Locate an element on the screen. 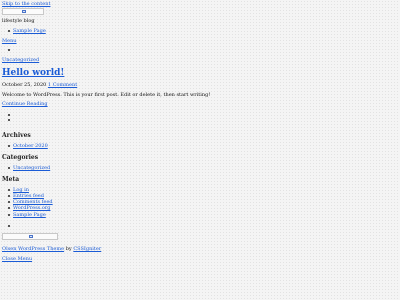  post-date: October 25, 2020 is located at coordinates (24, 85).